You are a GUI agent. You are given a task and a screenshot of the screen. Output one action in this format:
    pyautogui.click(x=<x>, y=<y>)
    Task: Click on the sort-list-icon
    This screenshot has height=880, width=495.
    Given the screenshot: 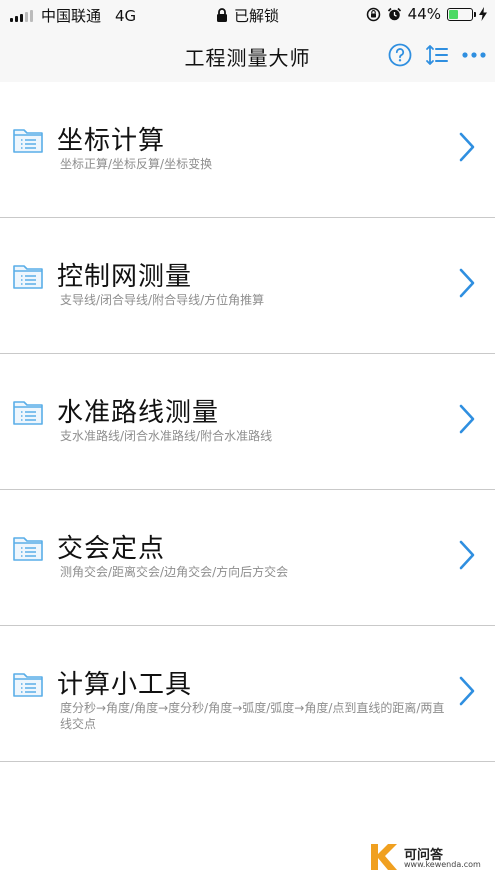 What is the action you would take?
    pyautogui.click(x=437, y=55)
    